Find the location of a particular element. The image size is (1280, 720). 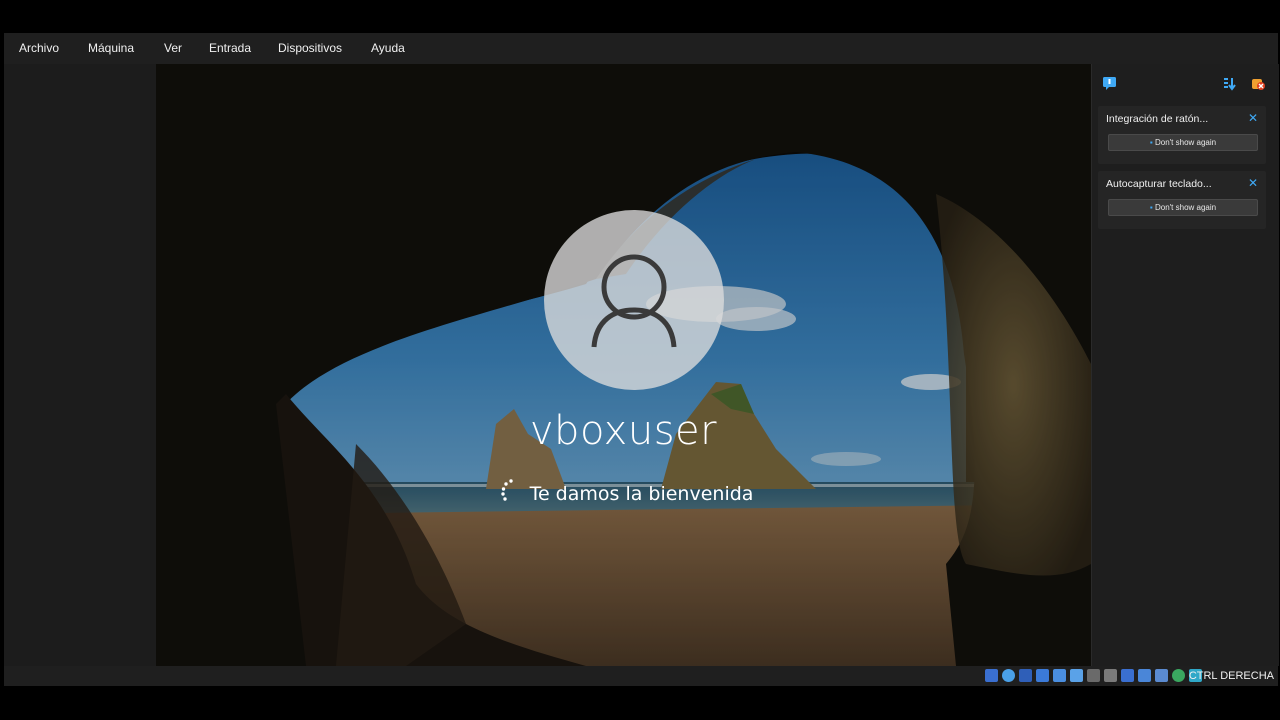

mouse-integration-icon is located at coordinates (1178, 675).